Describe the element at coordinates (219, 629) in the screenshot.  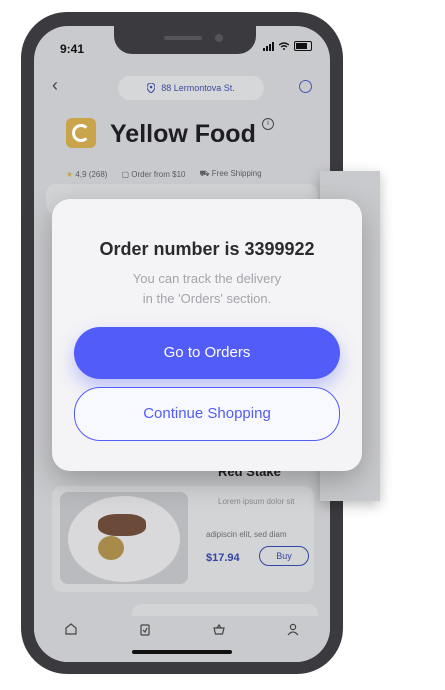
I see `basket-icon` at that location.